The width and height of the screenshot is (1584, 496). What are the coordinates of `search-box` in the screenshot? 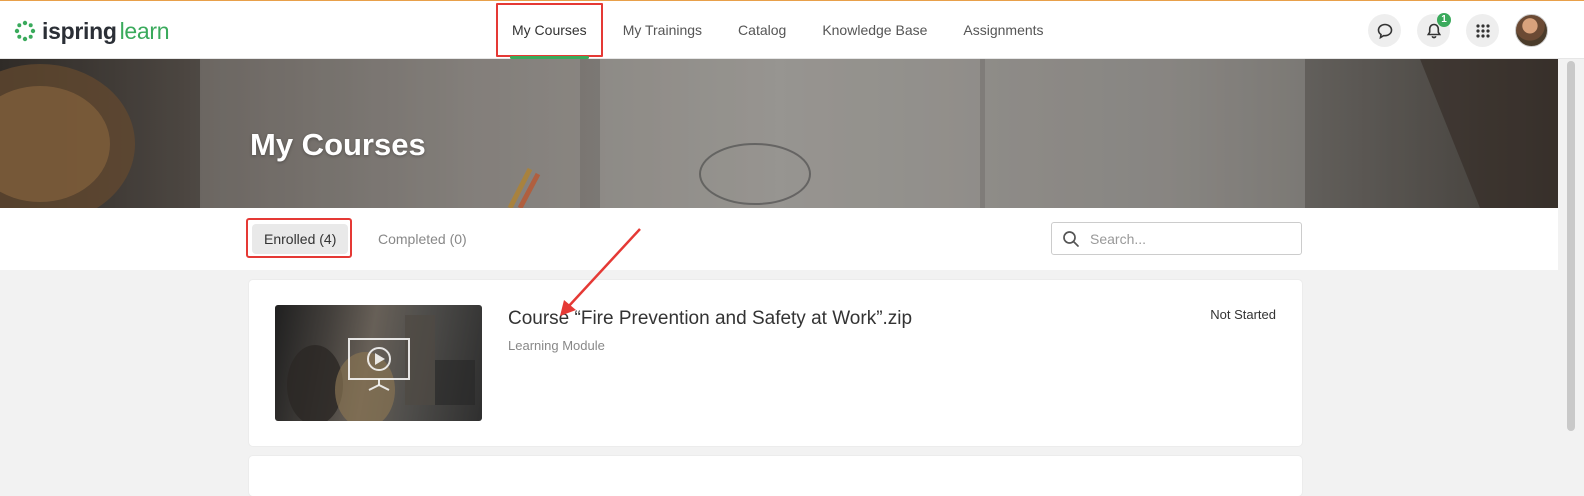 It's located at (1176, 238).